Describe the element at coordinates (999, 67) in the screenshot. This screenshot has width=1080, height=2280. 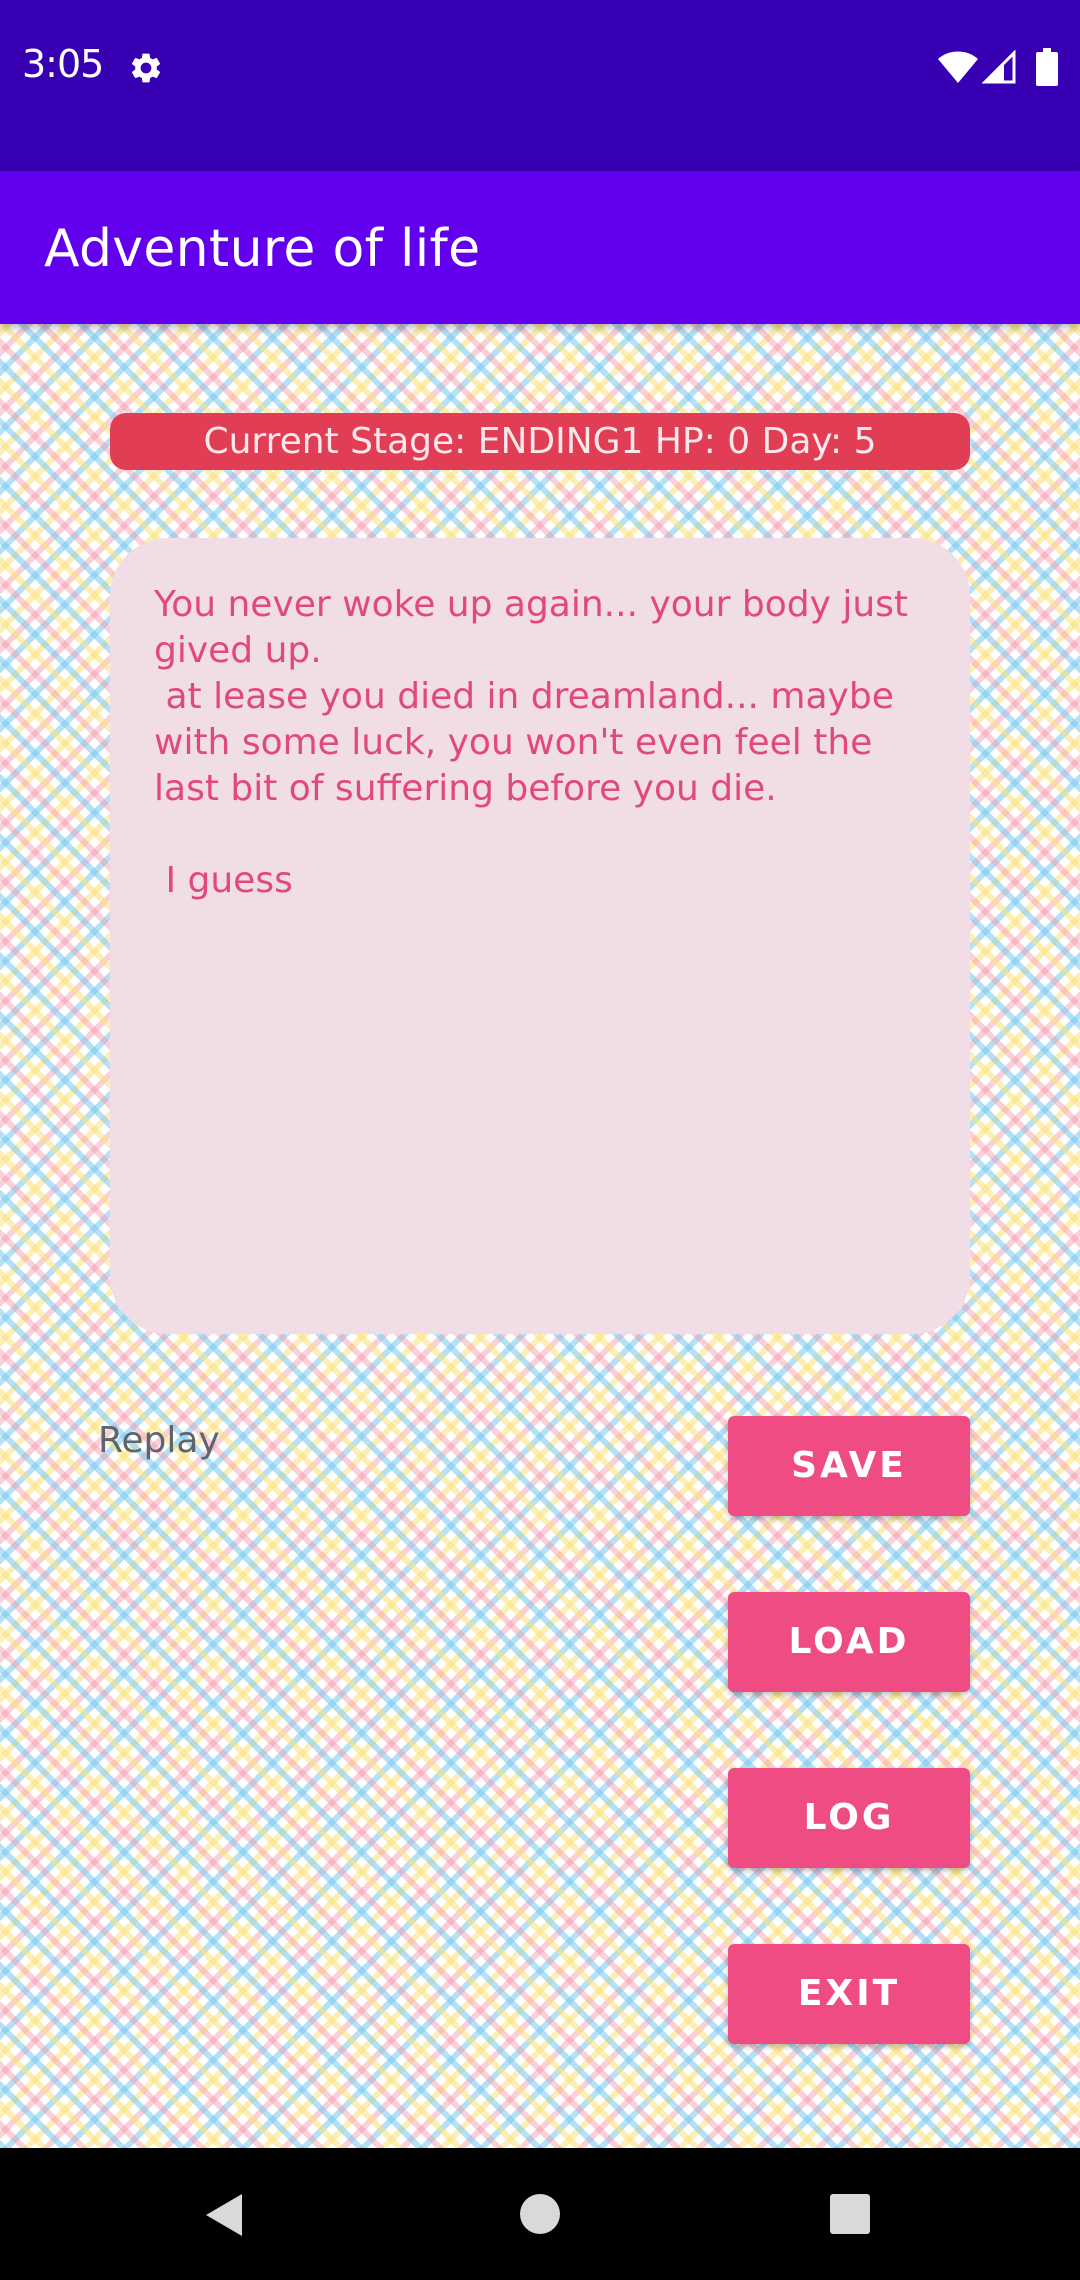
I see `cell-signal-icon` at that location.